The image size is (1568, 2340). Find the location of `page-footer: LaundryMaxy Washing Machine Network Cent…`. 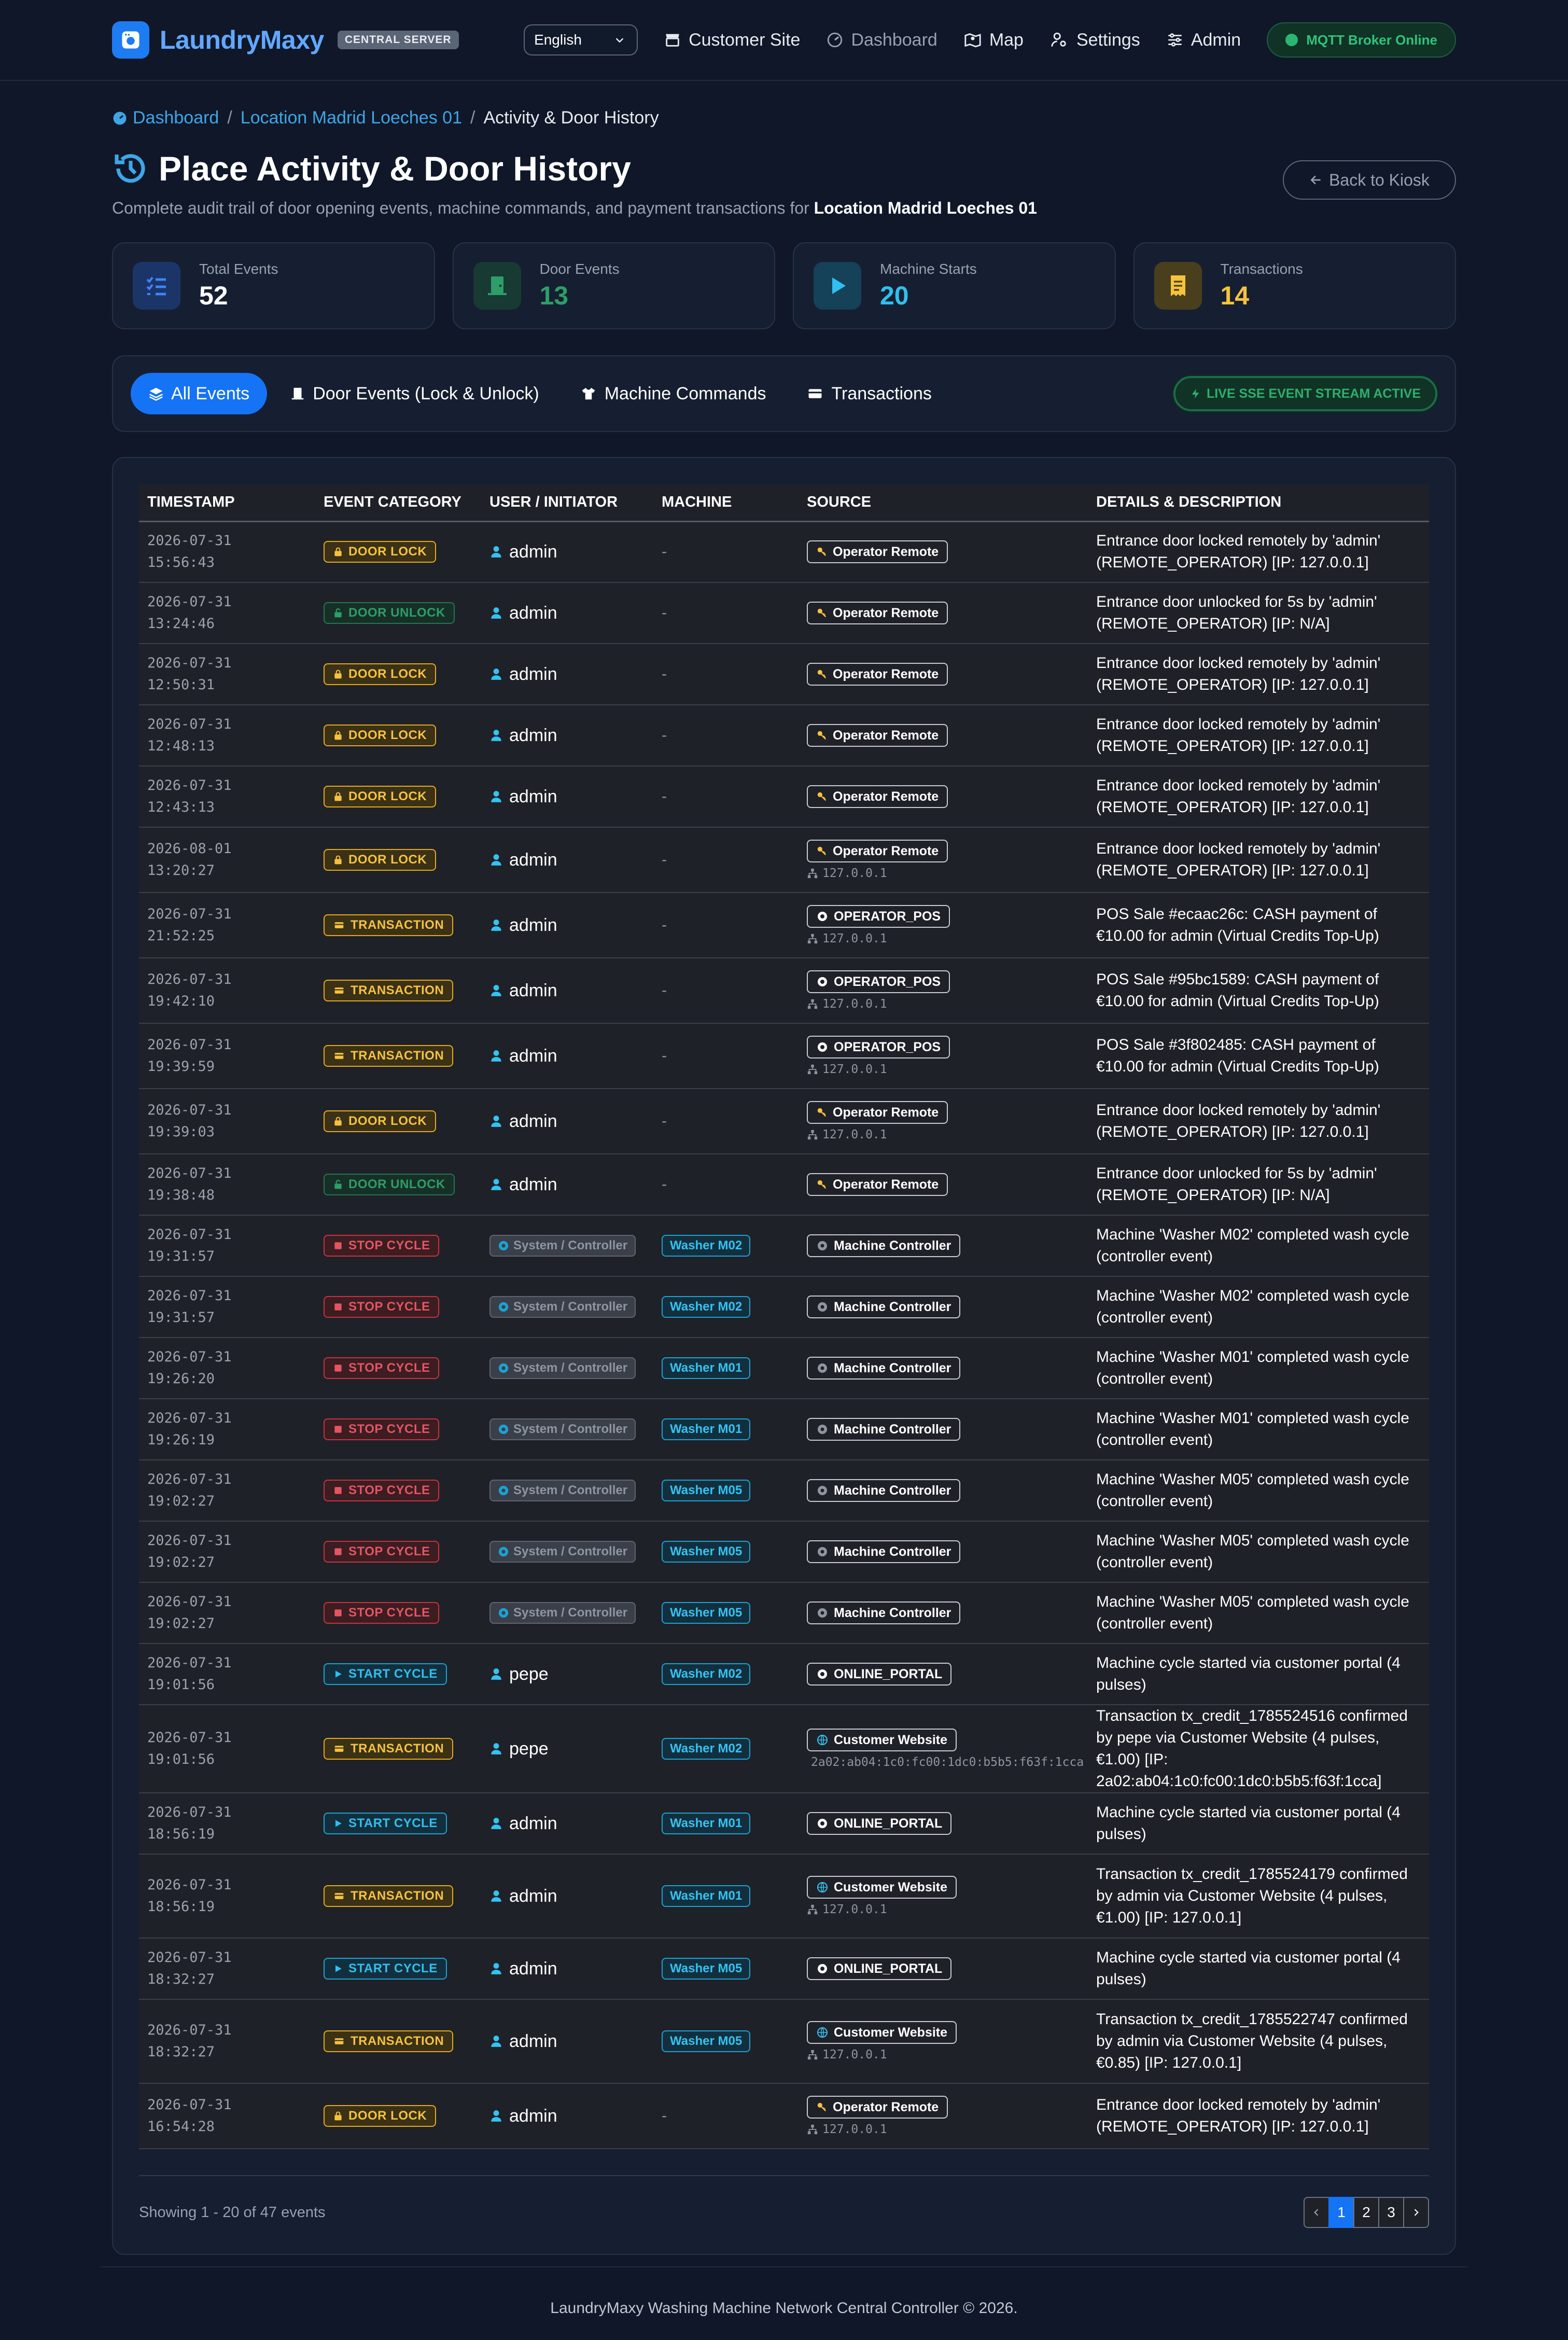

page-footer: LaundryMaxy Washing Machine Network Cent… is located at coordinates (784, 2291).